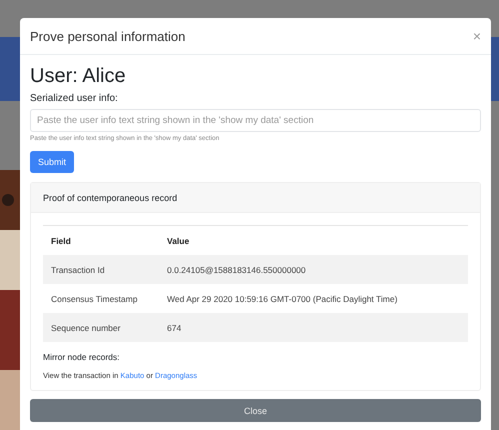 This screenshot has width=499, height=430. Describe the element at coordinates (78, 76) in the screenshot. I see `user-heading: User: Alice` at that location.